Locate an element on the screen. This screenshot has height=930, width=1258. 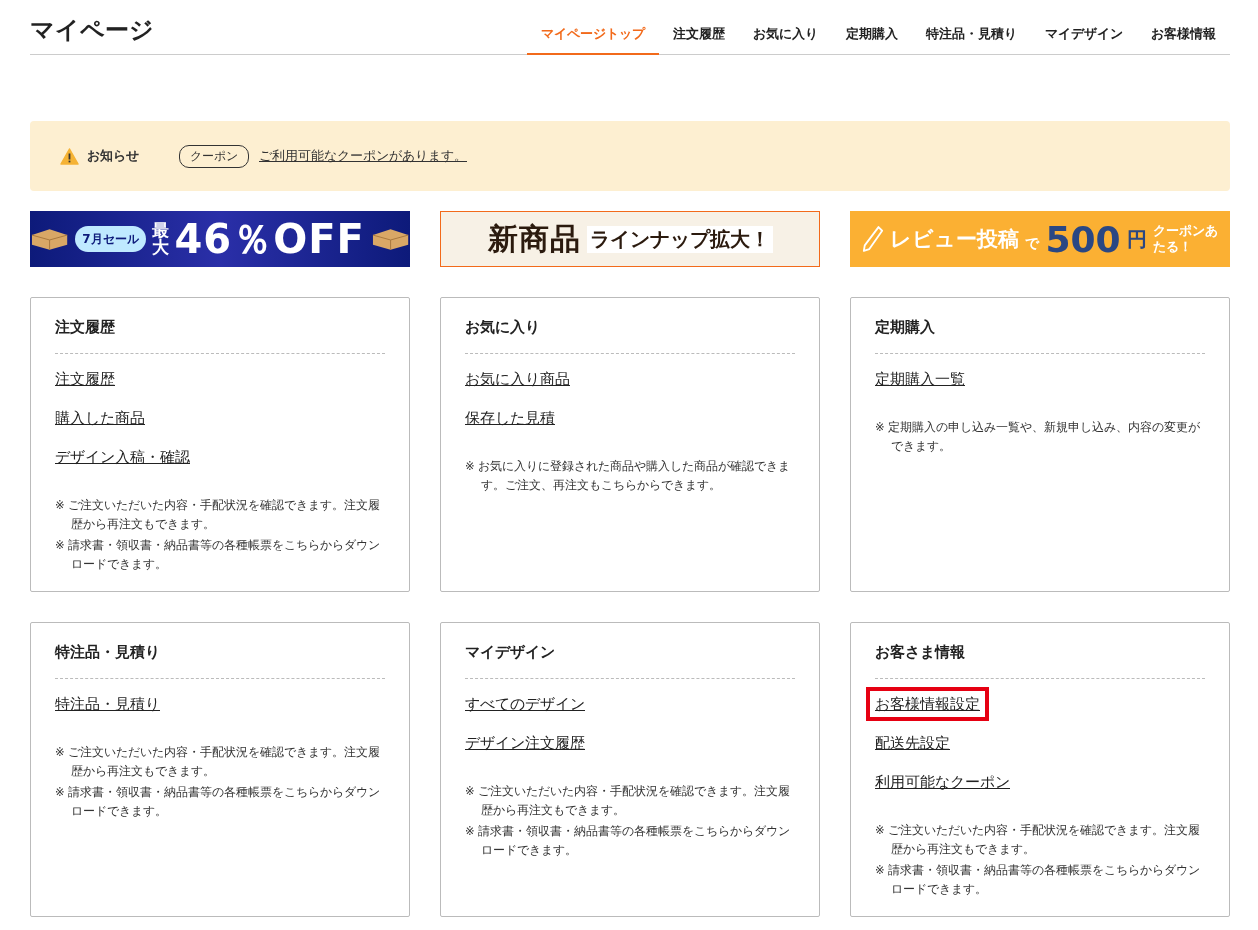
card-title: 特注品・見積り is located at coordinates (220, 661).